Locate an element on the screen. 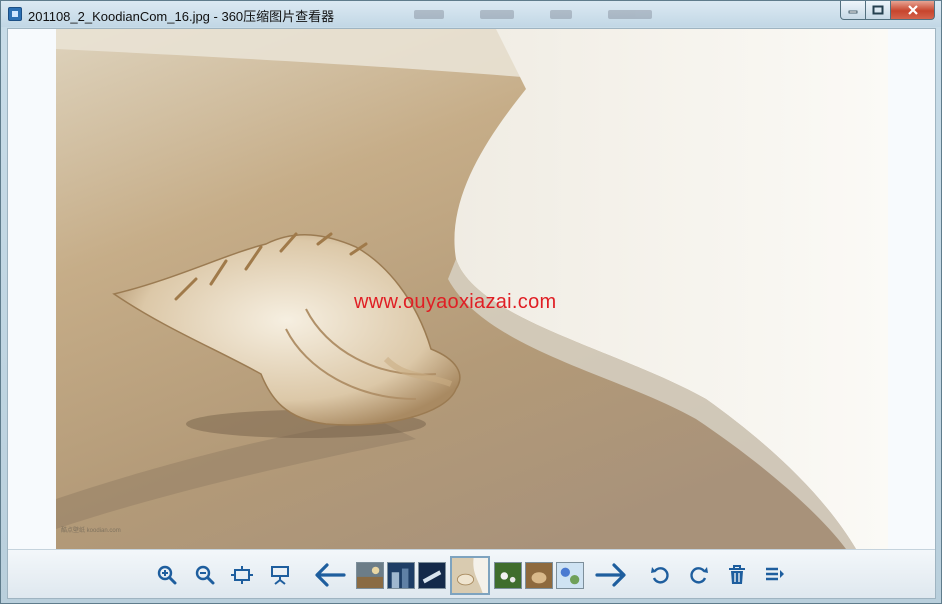 The image size is (942, 604). bottom-toolbar is located at coordinates (471, 573).